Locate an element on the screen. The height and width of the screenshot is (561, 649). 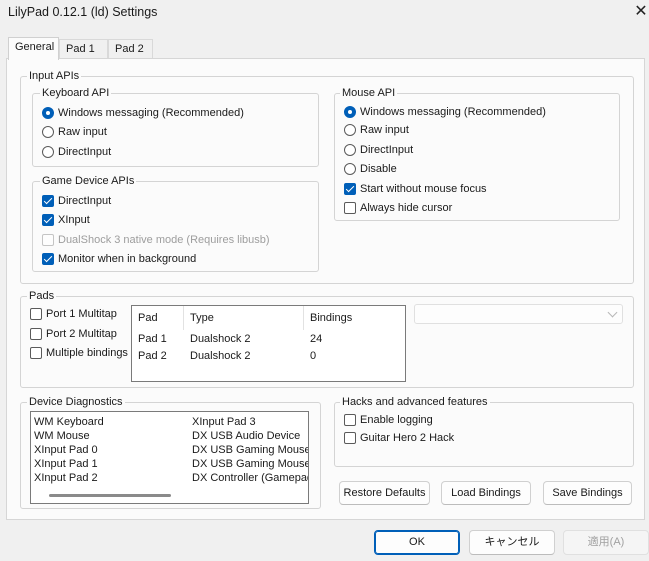
hacks-checkbox-enable-logging: Enable logging is located at coordinates (388, 420).